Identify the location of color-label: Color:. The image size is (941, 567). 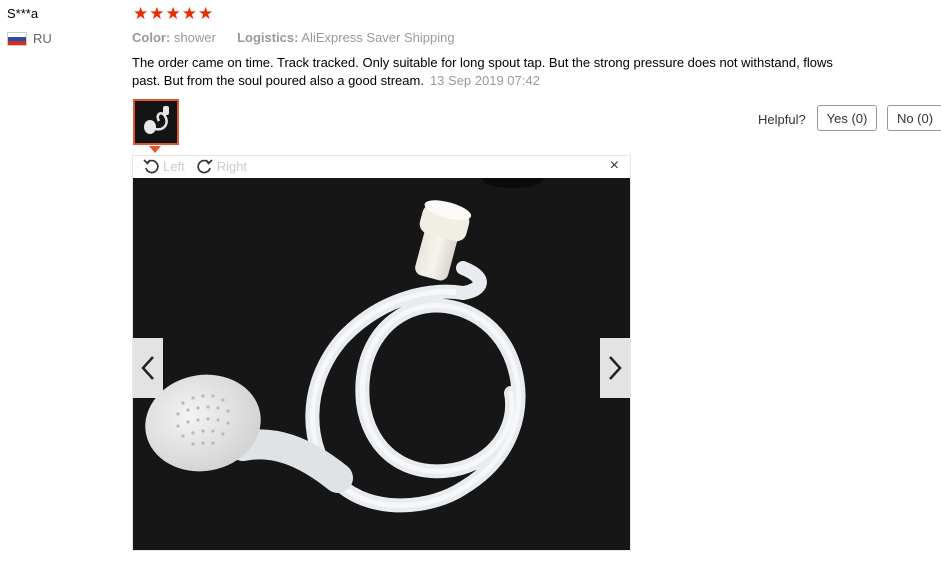
(151, 37).